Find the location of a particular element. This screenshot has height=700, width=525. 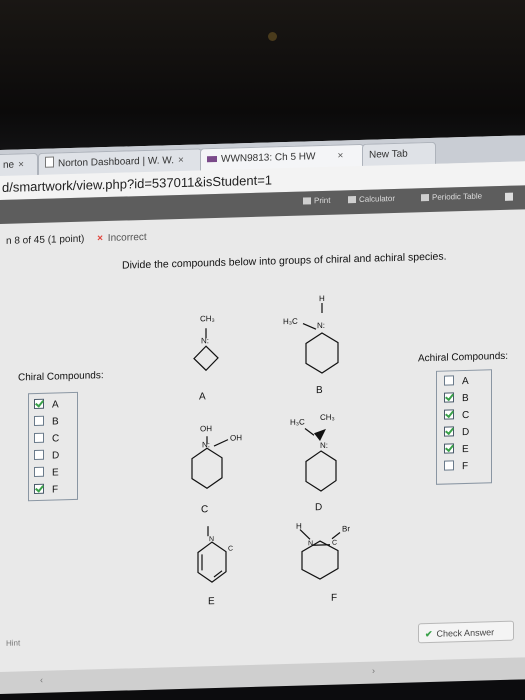

molecule-c-label: C is located at coordinates (205, 510).